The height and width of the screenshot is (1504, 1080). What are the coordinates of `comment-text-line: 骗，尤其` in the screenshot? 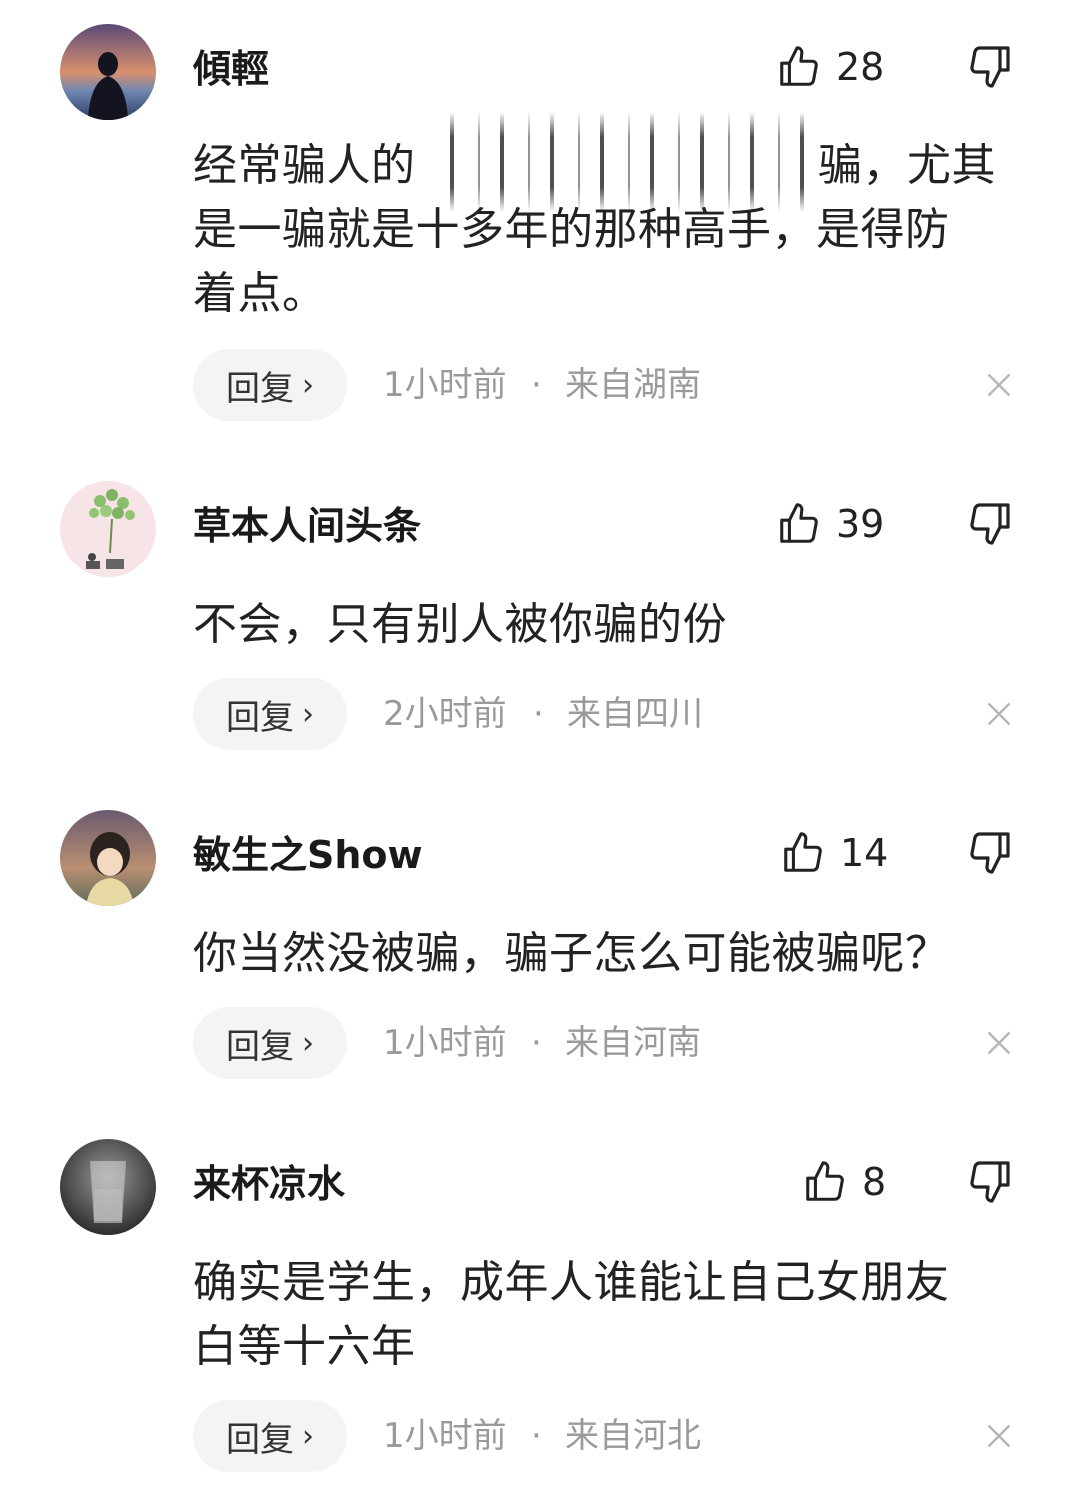 It's located at (907, 165).